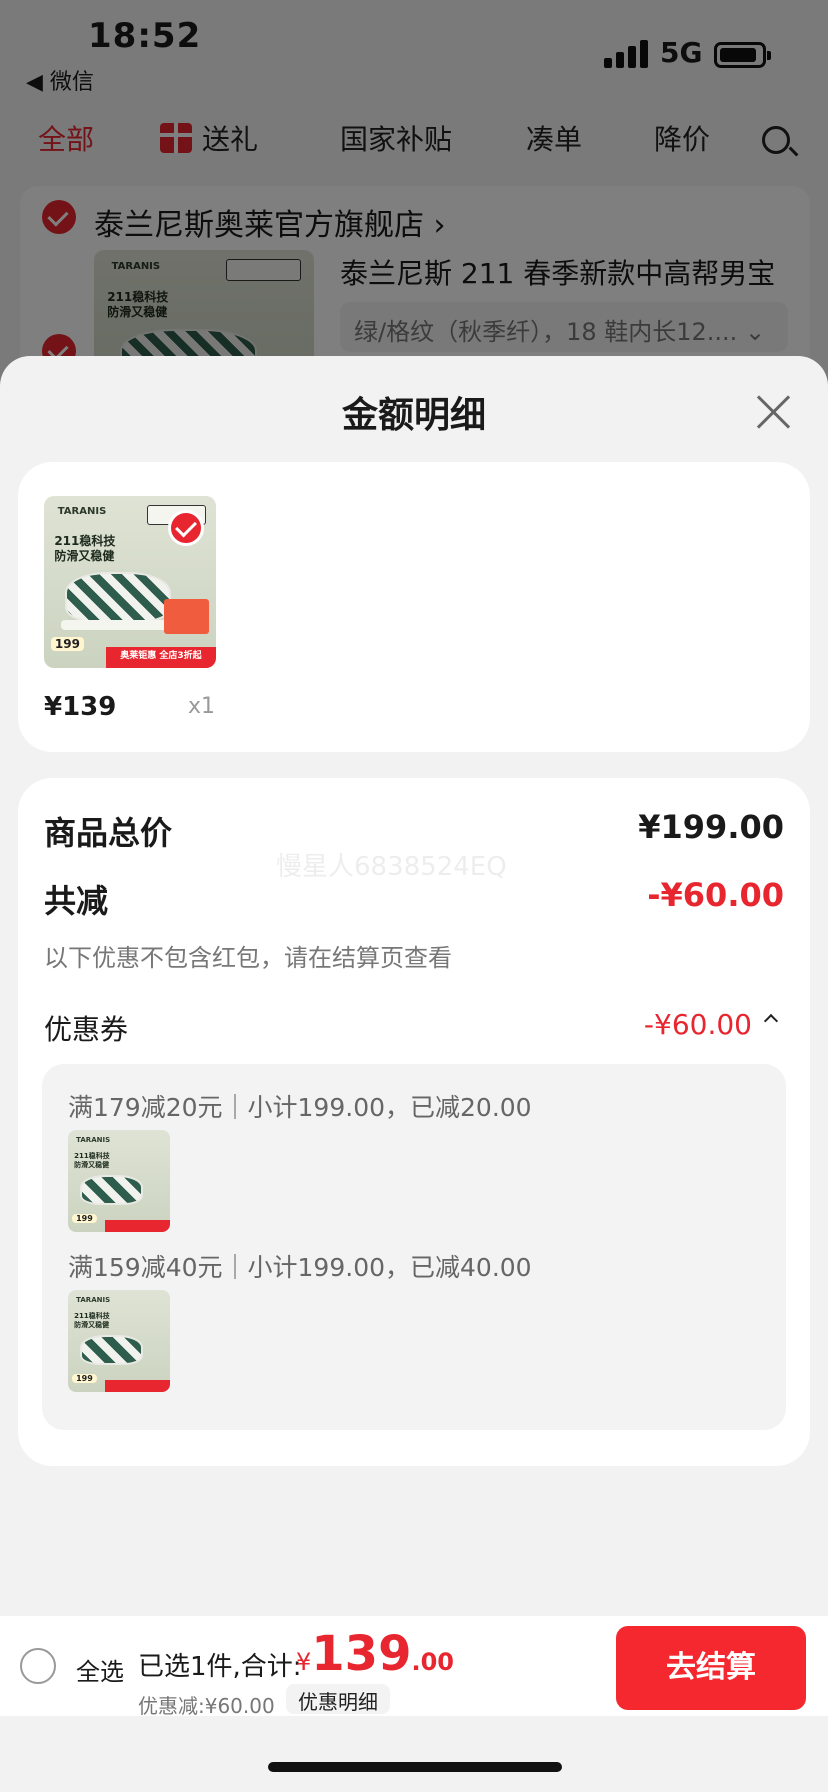 The width and height of the screenshot is (828, 1792). I want to click on selected-count-text: 已选1件,合计:, so click(220, 1667).